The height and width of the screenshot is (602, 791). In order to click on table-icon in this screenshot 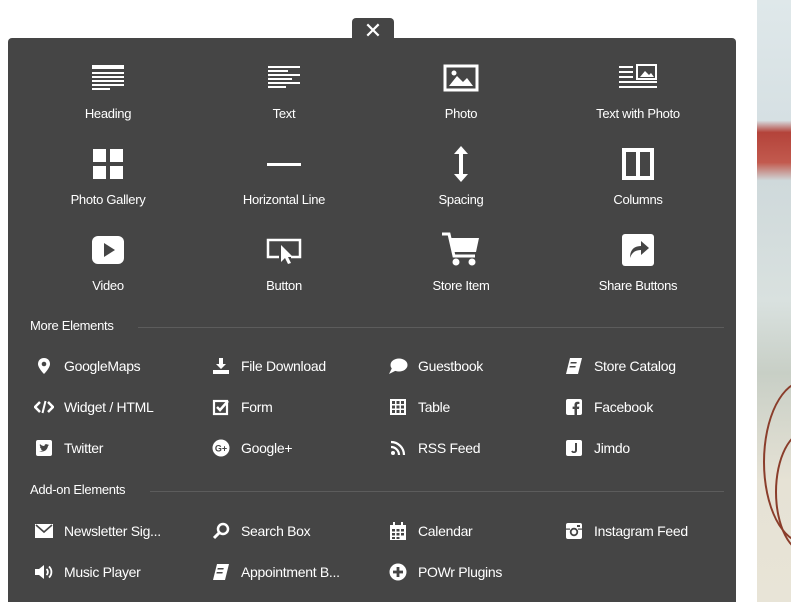, I will do `click(398, 407)`.